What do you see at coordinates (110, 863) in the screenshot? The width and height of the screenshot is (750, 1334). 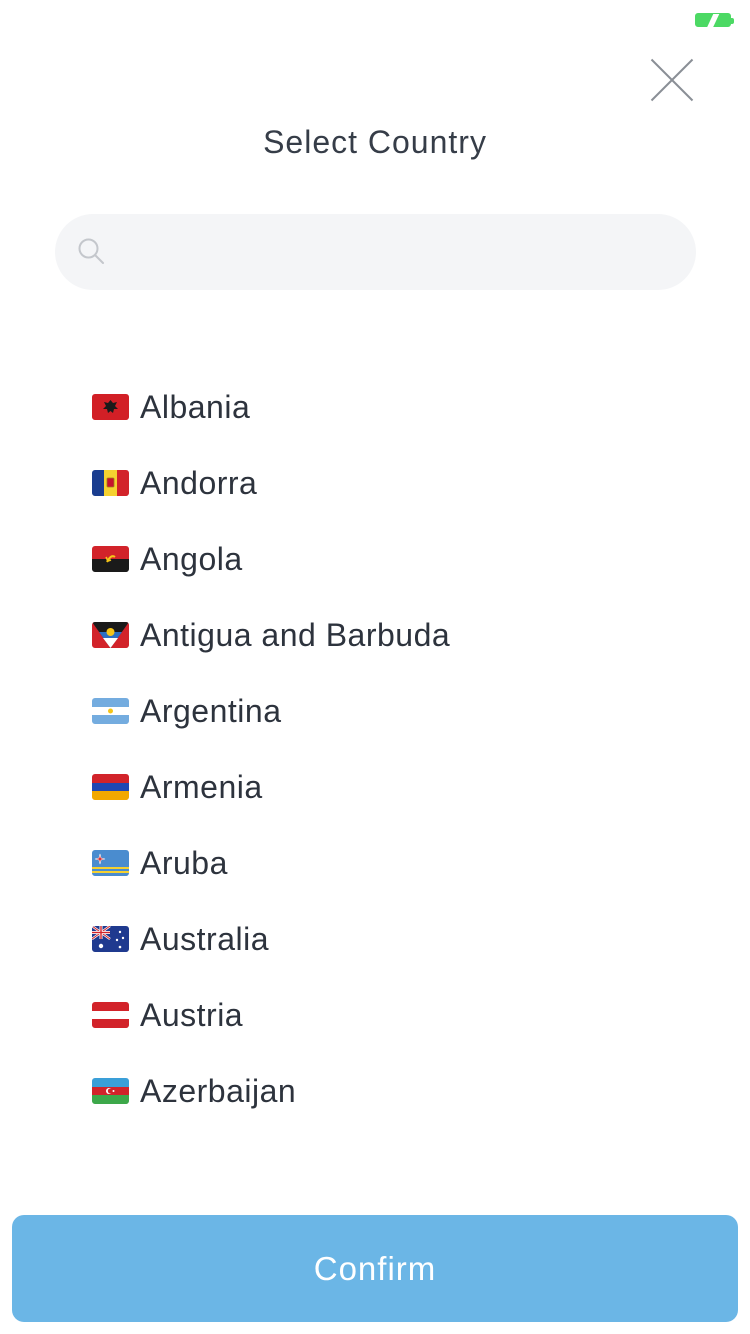 I see `aruba-flag-icon` at bounding box center [110, 863].